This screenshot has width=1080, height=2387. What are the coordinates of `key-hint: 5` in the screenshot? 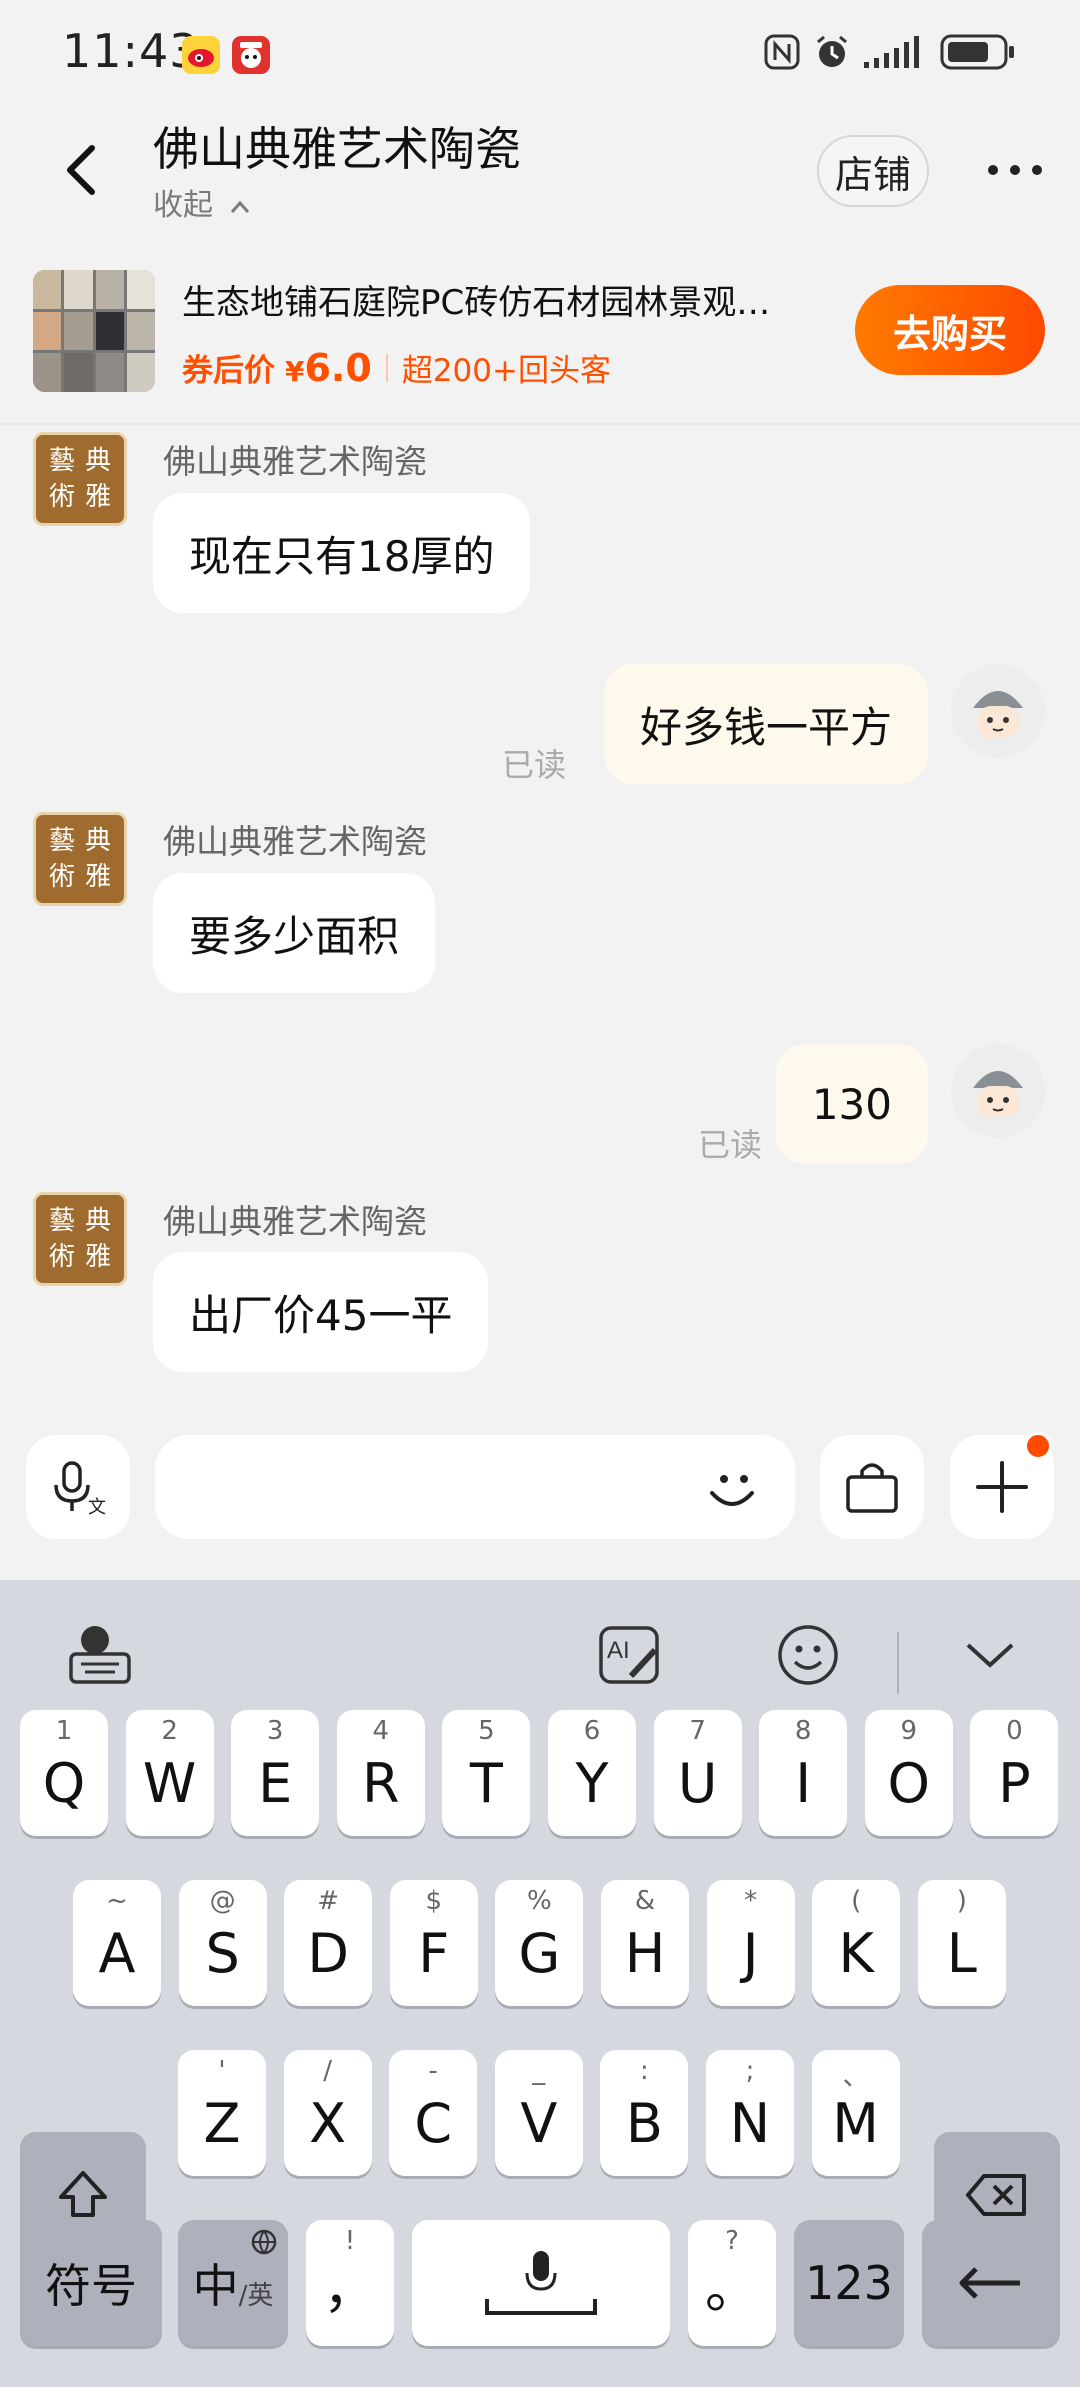 It's located at (486, 1731).